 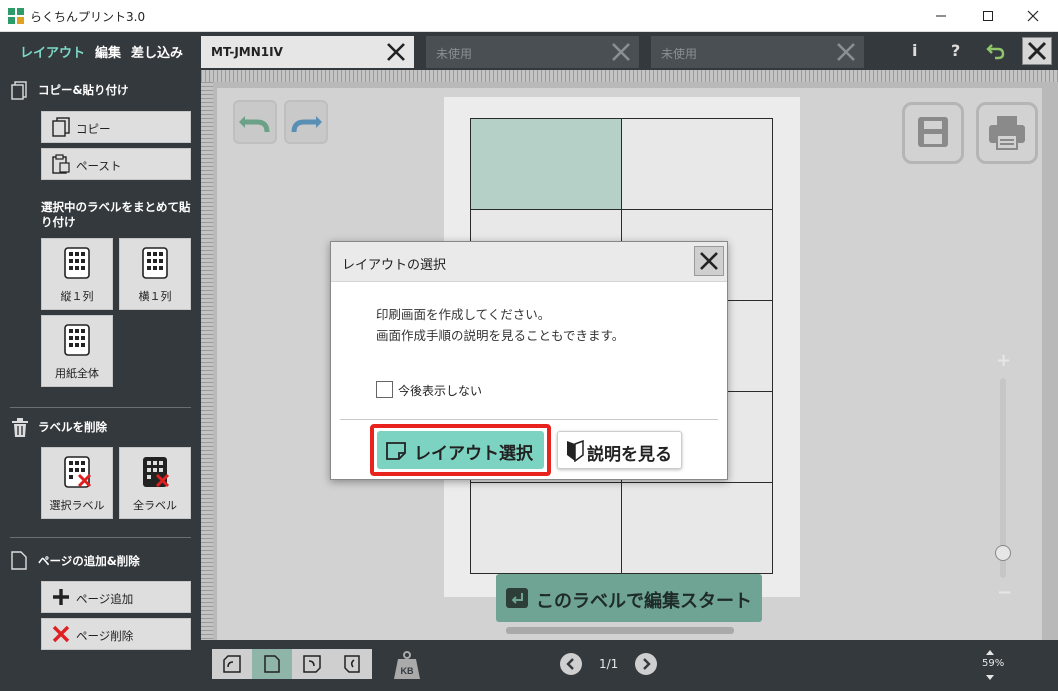 I want to click on zoom-out-button: −, so click(x=1004, y=592).